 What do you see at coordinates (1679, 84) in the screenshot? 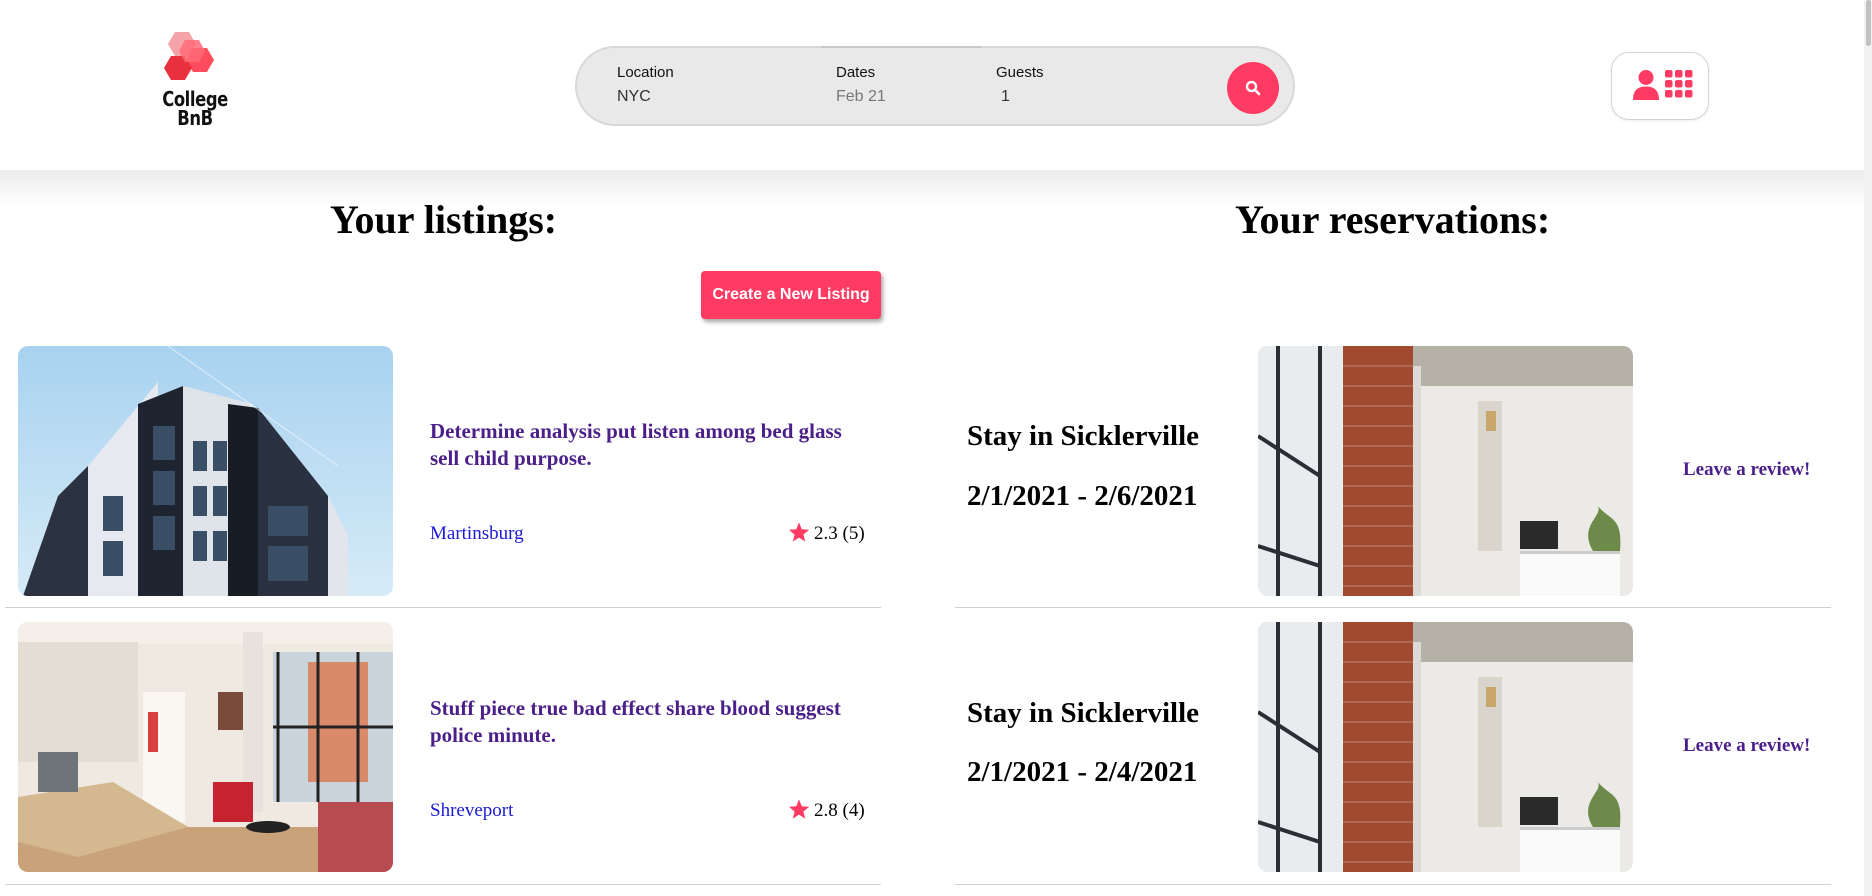
I see `grid-menu-icon` at bounding box center [1679, 84].